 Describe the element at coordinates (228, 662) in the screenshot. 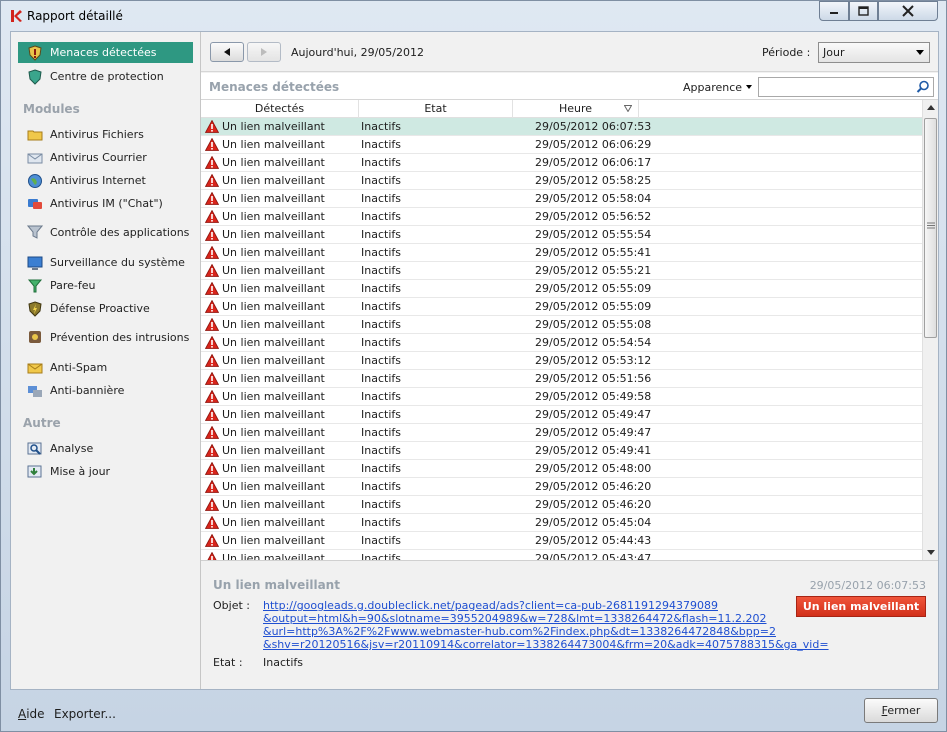

I see `state-label: Etat :` at that location.